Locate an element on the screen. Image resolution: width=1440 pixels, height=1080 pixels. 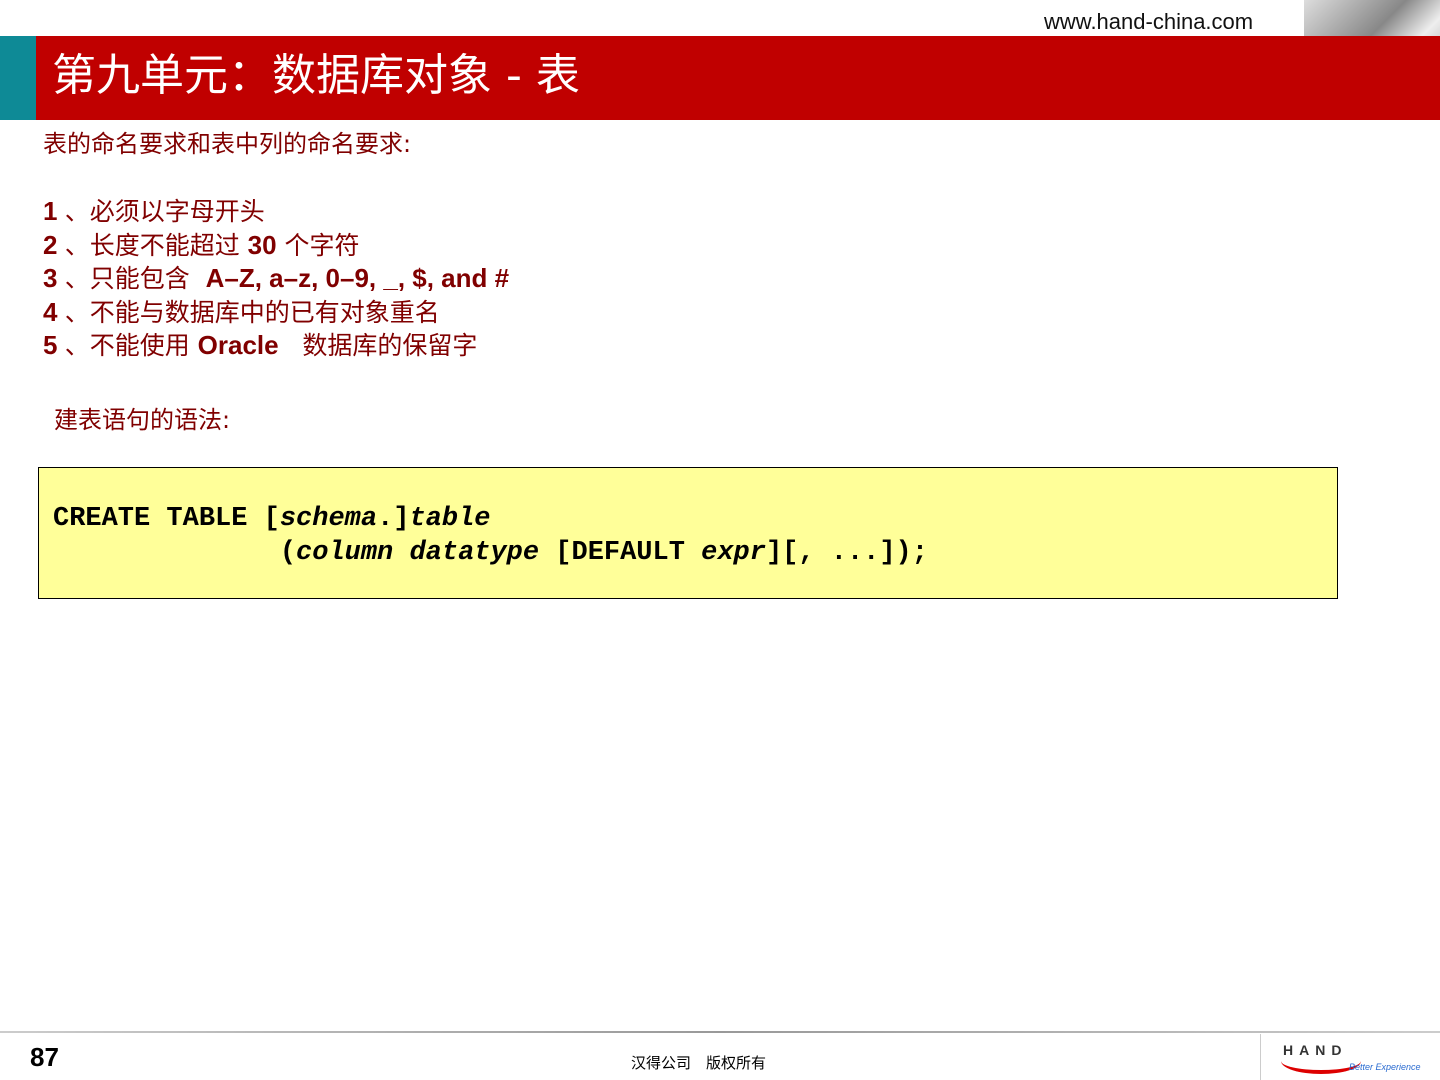
rule-item: 4 、不能与数据库中的已有对象重名 is located at coordinates (276, 313).